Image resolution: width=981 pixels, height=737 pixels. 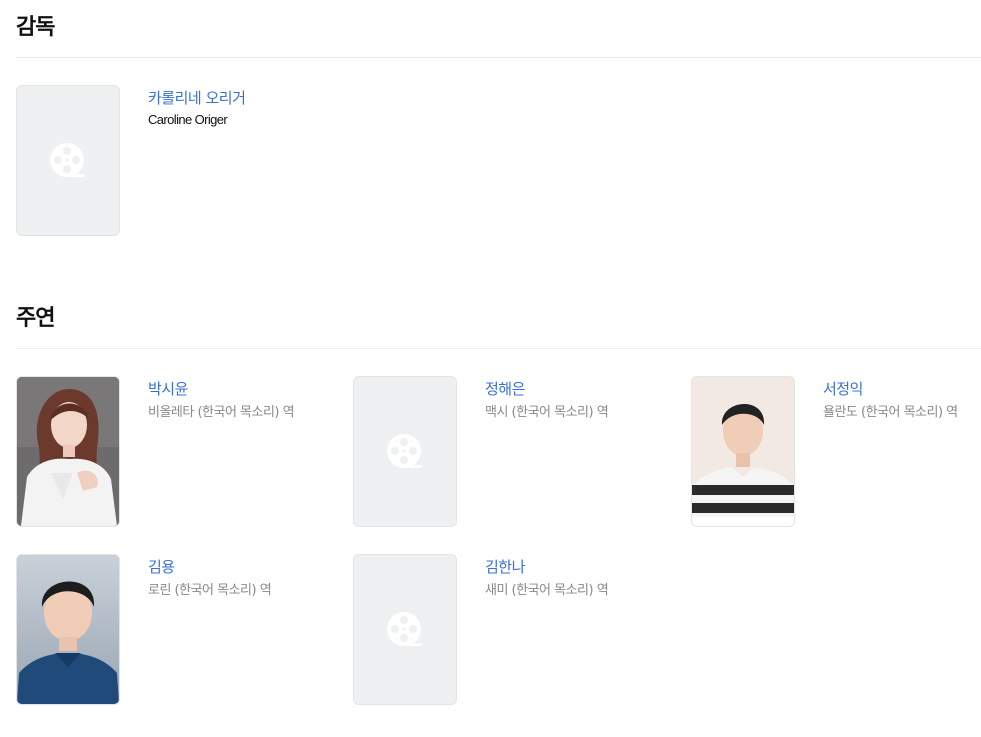 I want to click on section-title-cast: 주연, so click(x=35, y=318).